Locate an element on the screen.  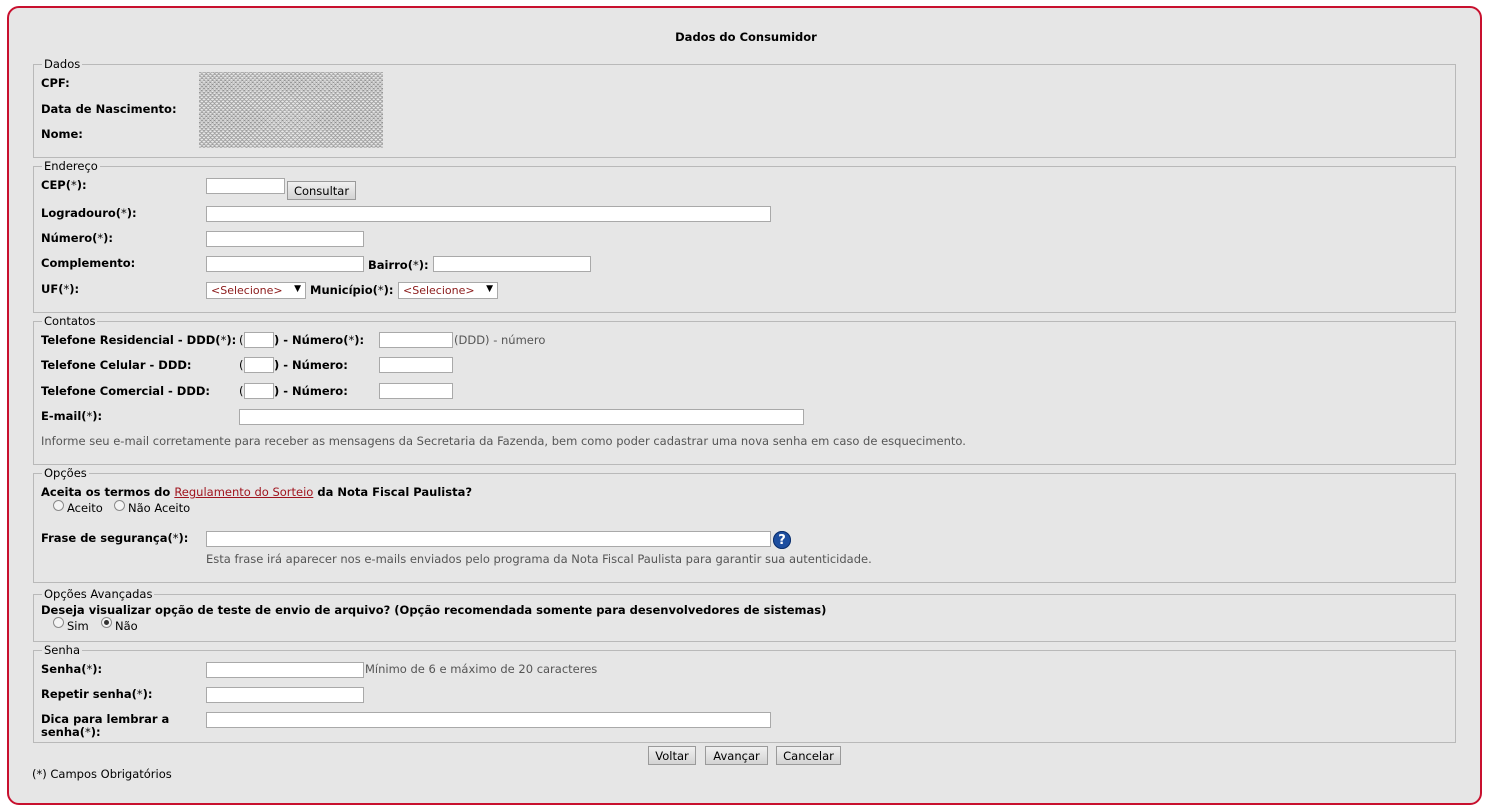
avancar-button: Avançar is located at coordinates (736, 755).